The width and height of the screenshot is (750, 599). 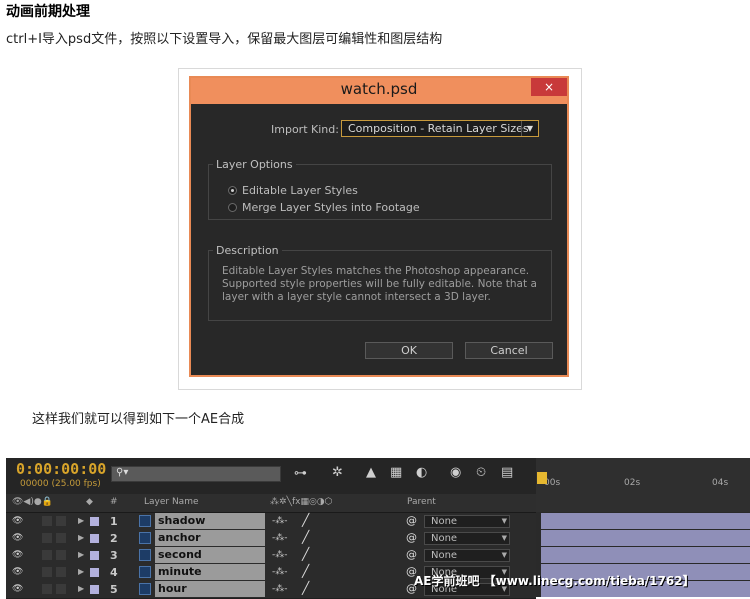 I want to click on layer-row: 👁 ▶ 2 anchor -⁂- ╱ @ None ▼, so click(x=271, y=539).